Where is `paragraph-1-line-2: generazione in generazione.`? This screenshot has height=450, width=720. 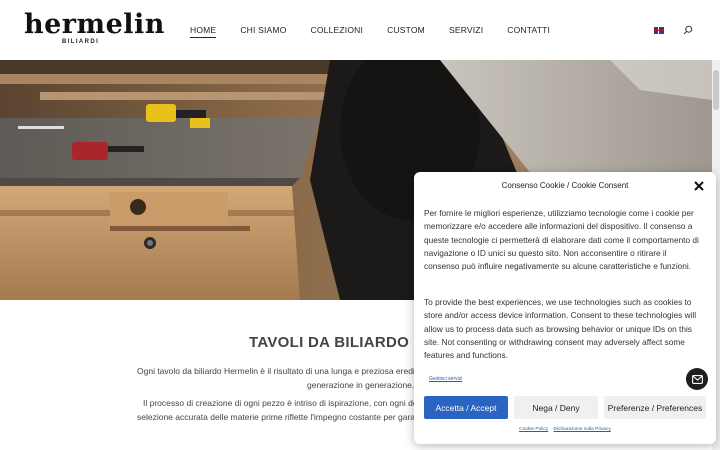
paragraph-1-line-2: generazione in generazione. is located at coordinates (361, 385).